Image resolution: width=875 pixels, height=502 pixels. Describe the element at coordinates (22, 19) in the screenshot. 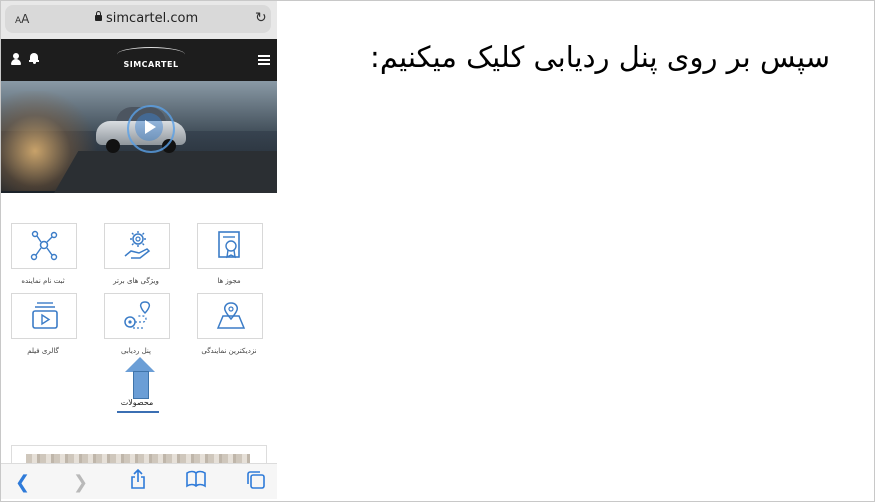

I see `text-size-button: AA` at that location.